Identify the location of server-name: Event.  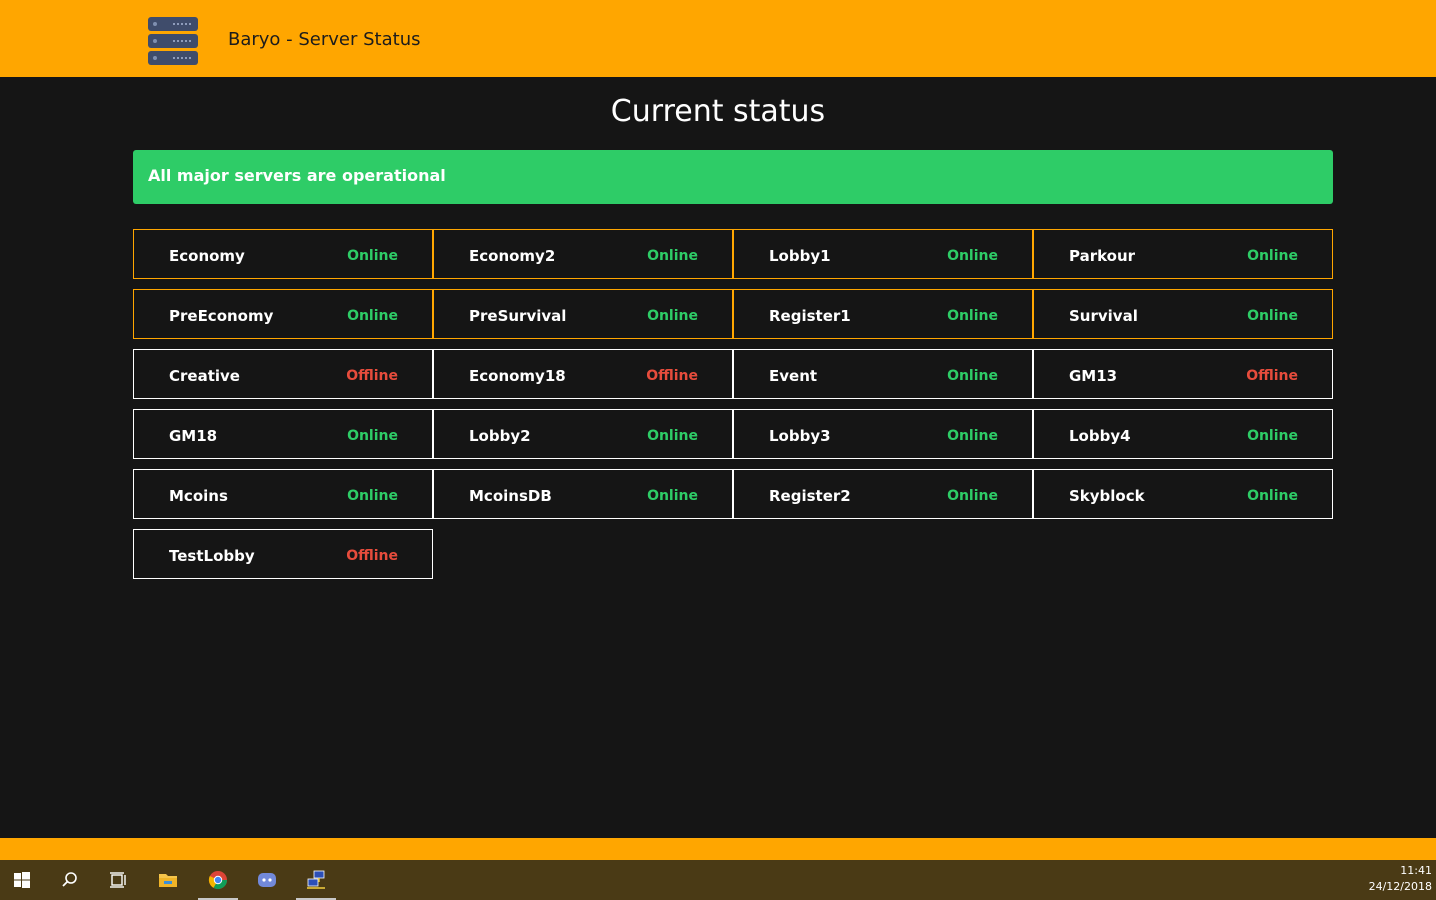
(793, 376).